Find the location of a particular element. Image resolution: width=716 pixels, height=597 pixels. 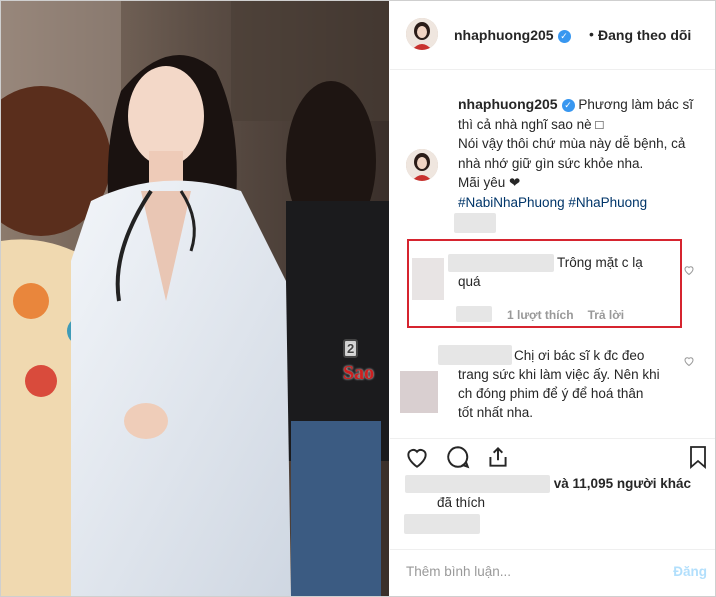

caption-line: nhà nhớ giữ gìn sức khỏe nha. is located at coordinates (551, 163).